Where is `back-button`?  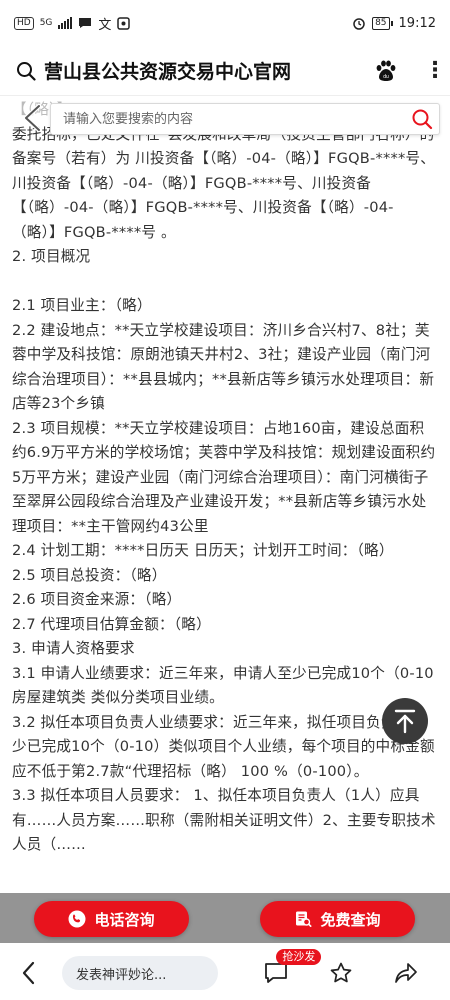 back-button is located at coordinates (32, 118).